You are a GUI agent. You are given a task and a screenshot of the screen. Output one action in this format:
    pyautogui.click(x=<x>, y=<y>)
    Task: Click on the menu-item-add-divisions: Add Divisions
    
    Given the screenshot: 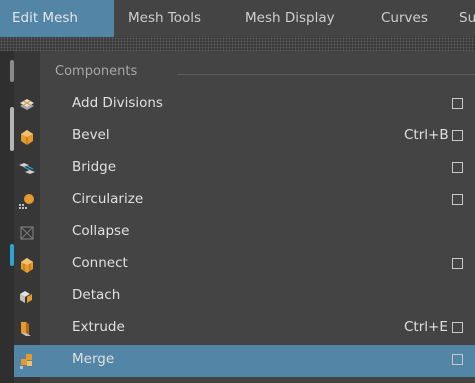 What is the action you would take?
    pyautogui.click(x=244, y=105)
    